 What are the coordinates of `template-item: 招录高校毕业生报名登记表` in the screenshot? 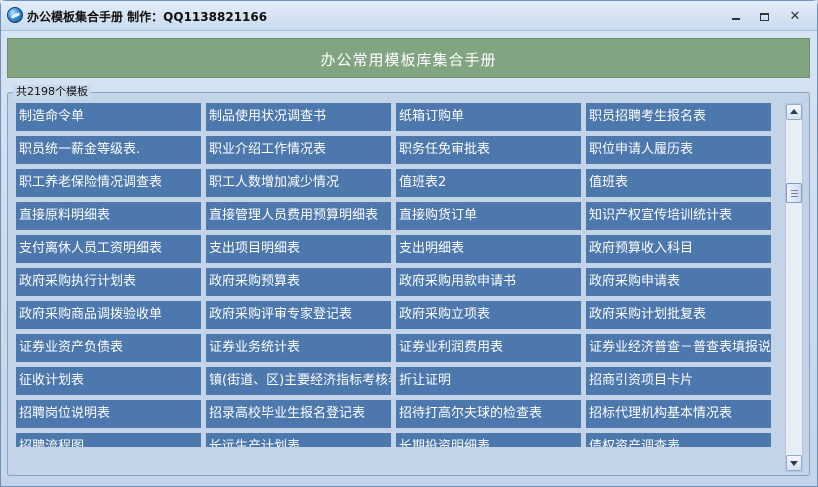 It's located at (298, 414).